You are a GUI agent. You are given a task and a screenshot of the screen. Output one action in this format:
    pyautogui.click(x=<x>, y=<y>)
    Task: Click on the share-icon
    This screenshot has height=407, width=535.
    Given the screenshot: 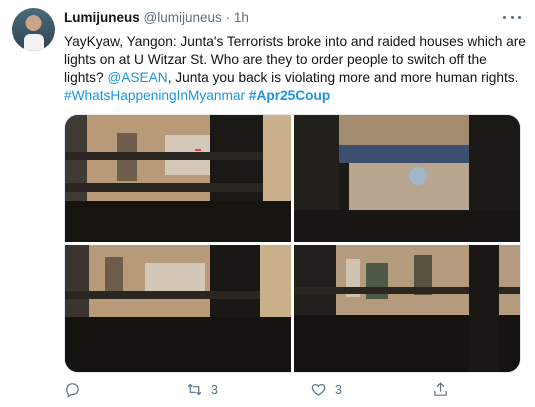 What is the action you would take?
    pyautogui.click(x=440, y=389)
    